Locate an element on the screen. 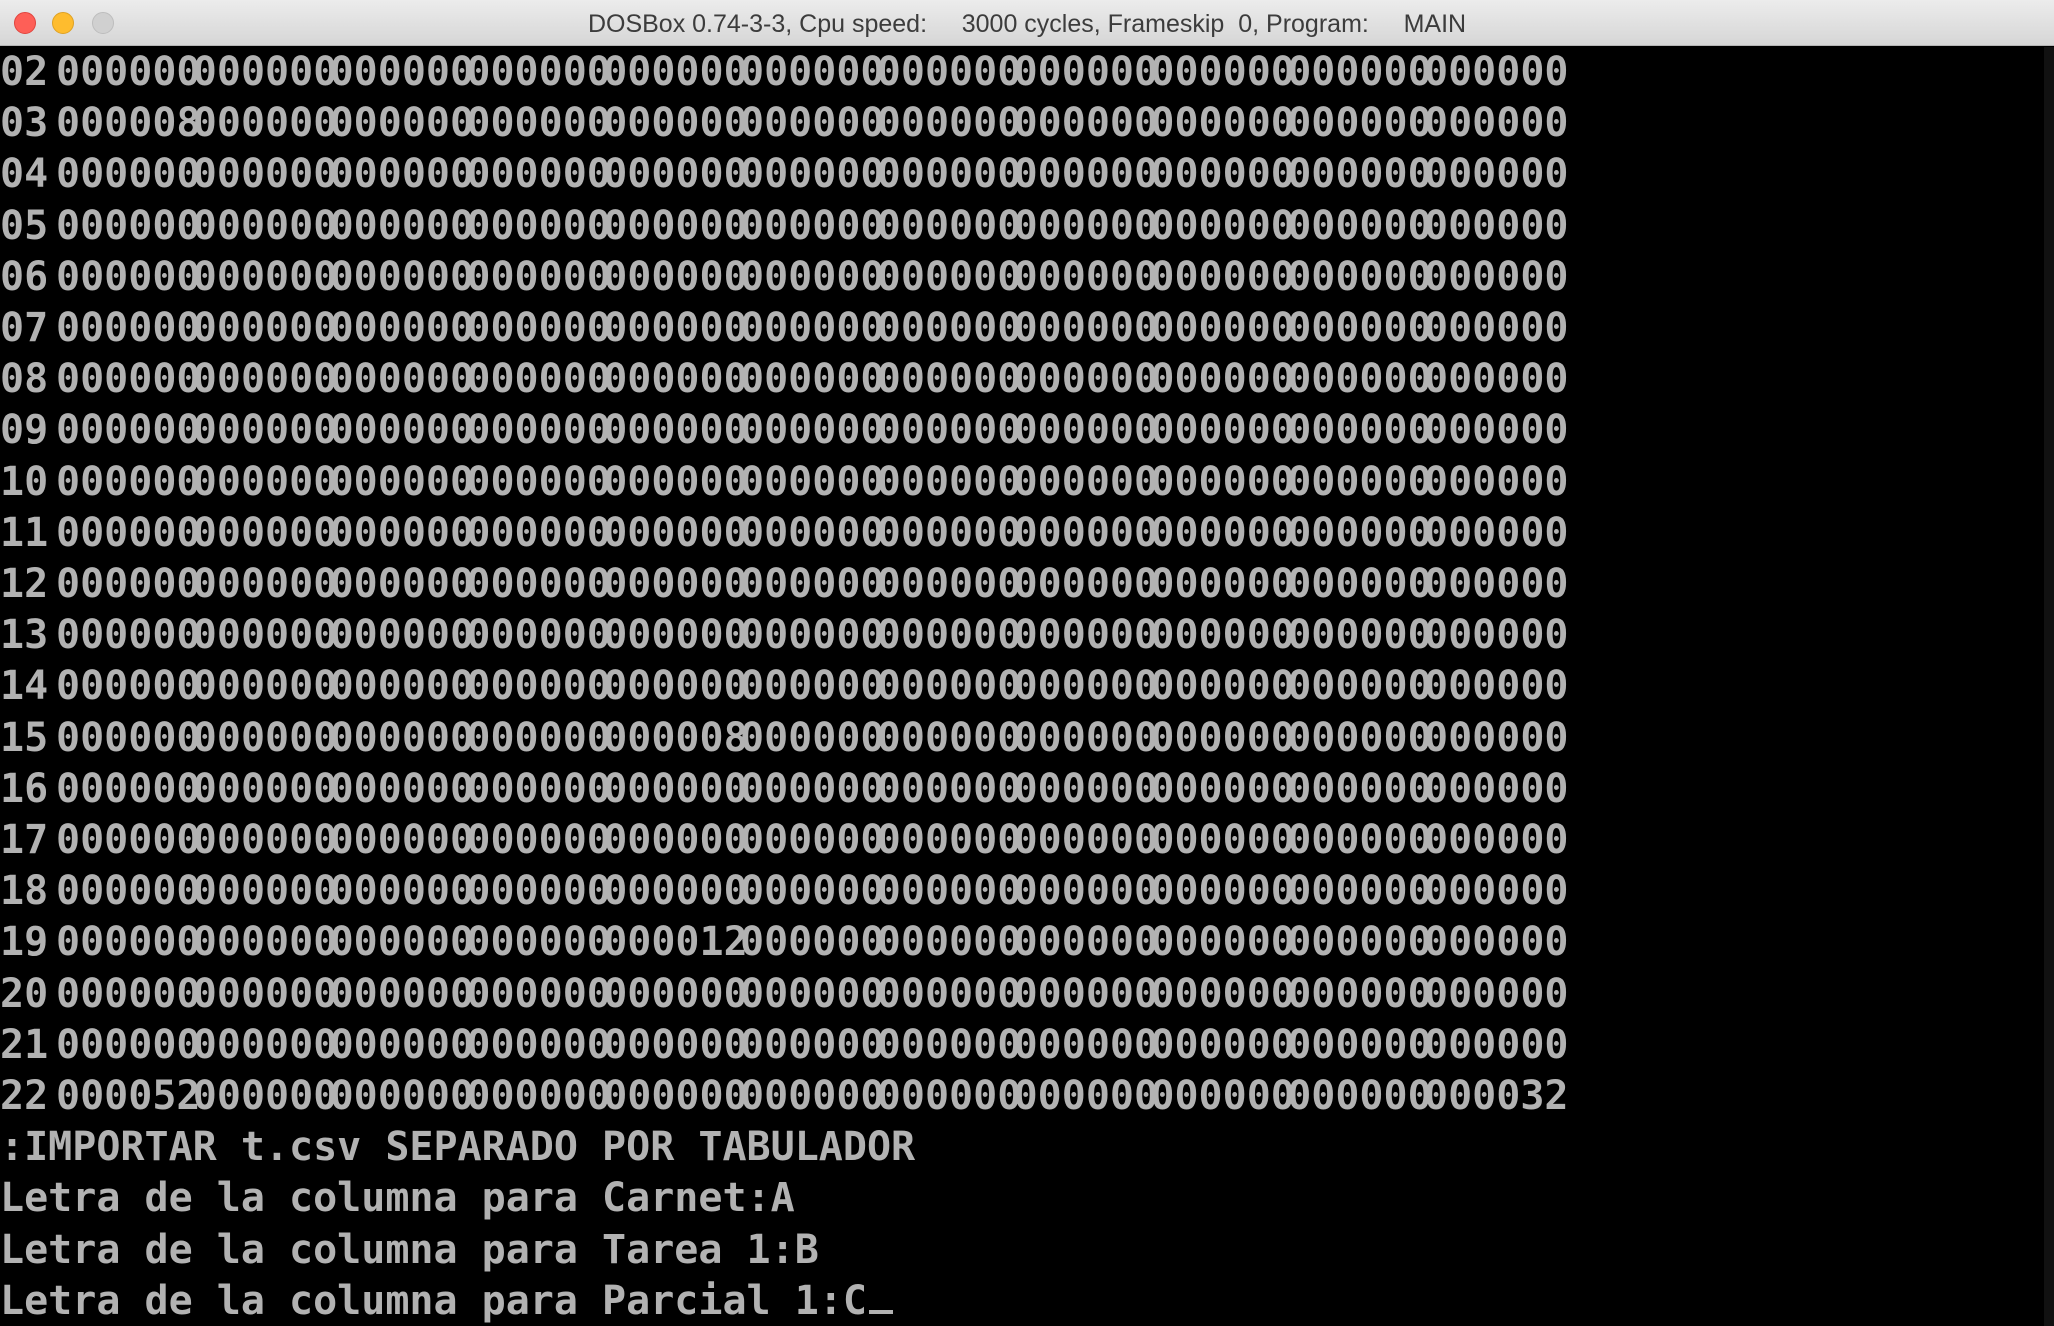 The height and width of the screenshot is (1326, 2054). row-label: 10 is located at coordinates (24, 481).